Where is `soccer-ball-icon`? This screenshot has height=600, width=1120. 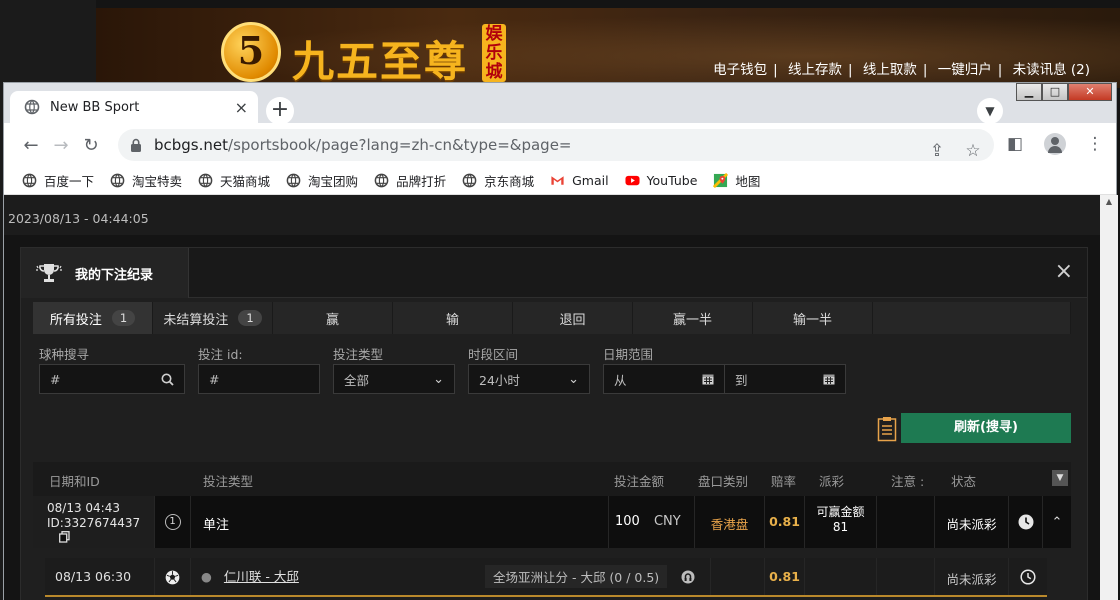 soccer-ball-icon is located at coordinates (172, 577).